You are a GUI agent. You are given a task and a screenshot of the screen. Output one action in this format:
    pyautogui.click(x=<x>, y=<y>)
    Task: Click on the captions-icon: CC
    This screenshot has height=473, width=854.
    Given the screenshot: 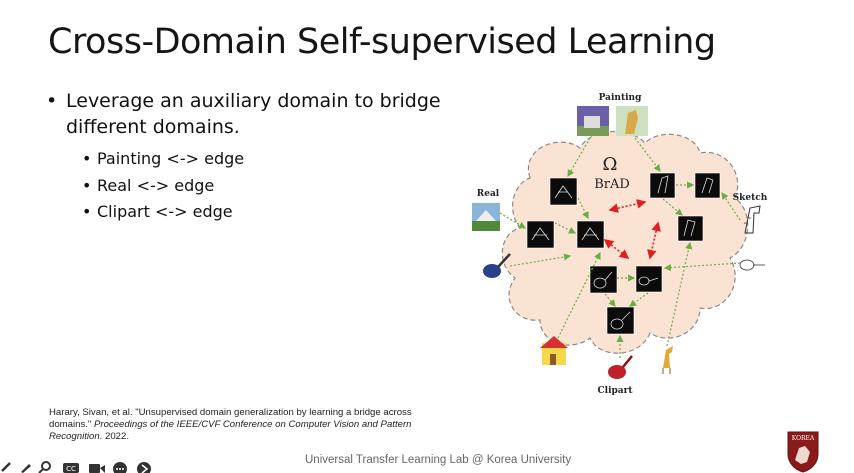 What is the action you would take?
    pyautogui.click(x=71, y=466)
    